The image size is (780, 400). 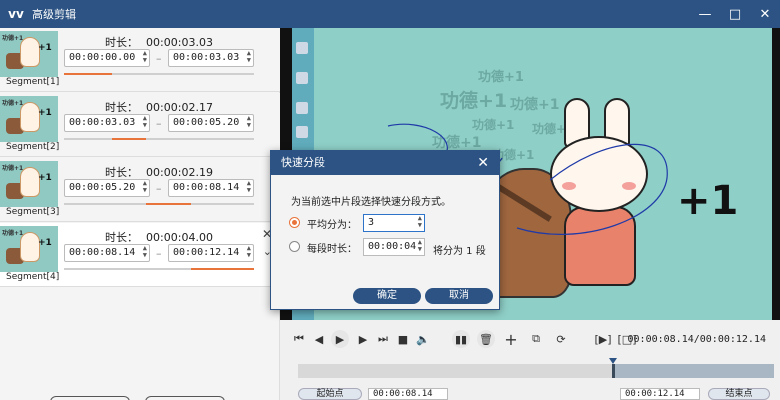 I want to click on add-icon: +, so click(x=511, y=339).